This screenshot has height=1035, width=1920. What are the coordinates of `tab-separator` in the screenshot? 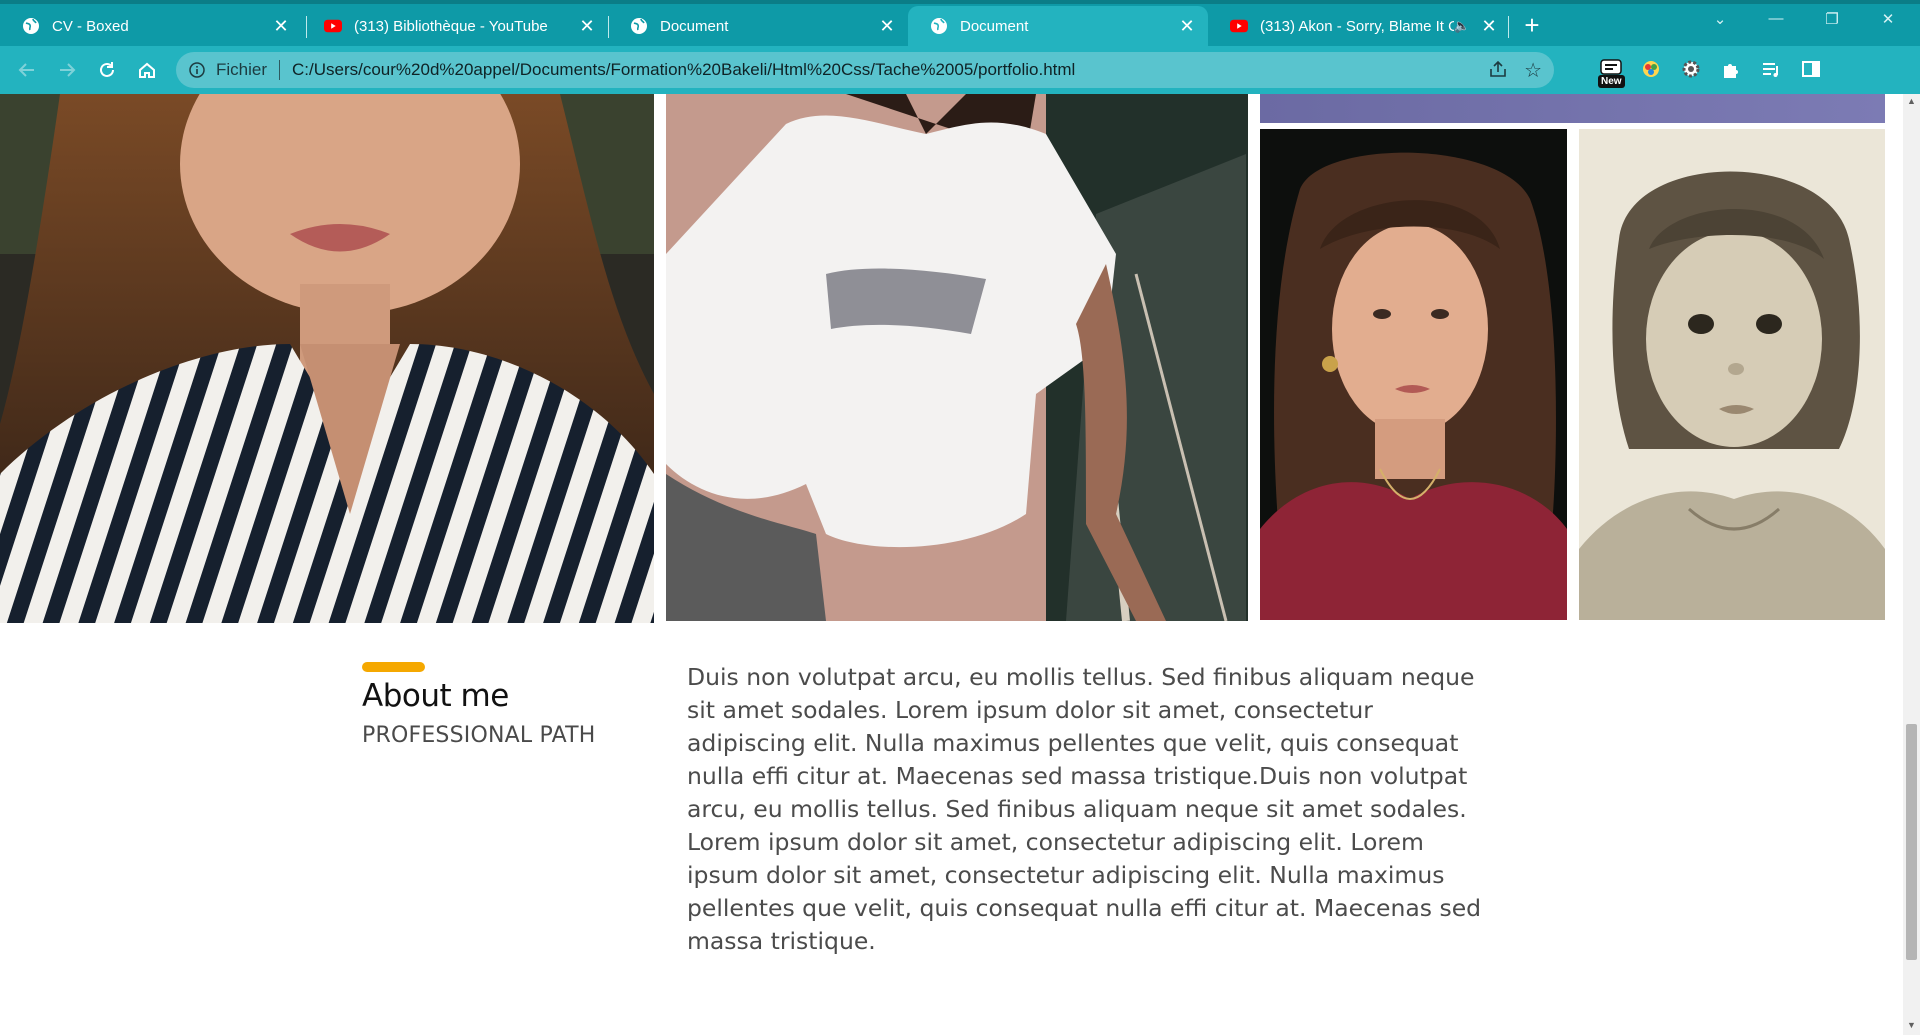 It's located at (1508, 27).